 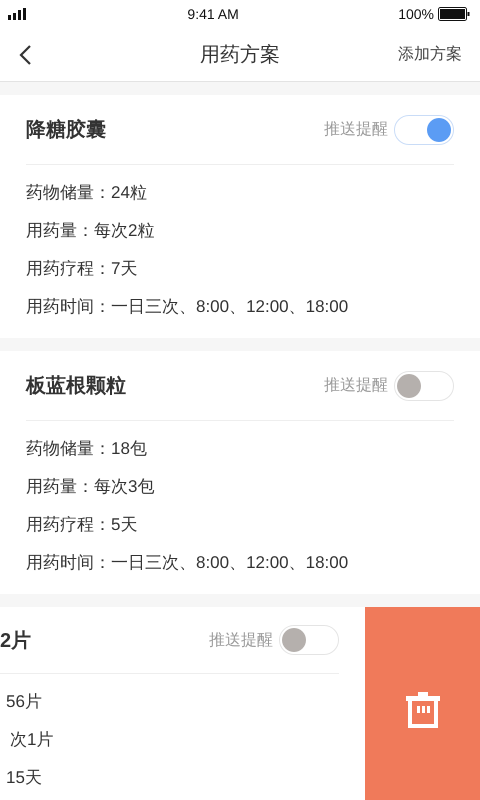 What do you see at coordinates (240, 55) in the screenshot?
I see `page-title: 用药方案` at bounding box center [240, 55].